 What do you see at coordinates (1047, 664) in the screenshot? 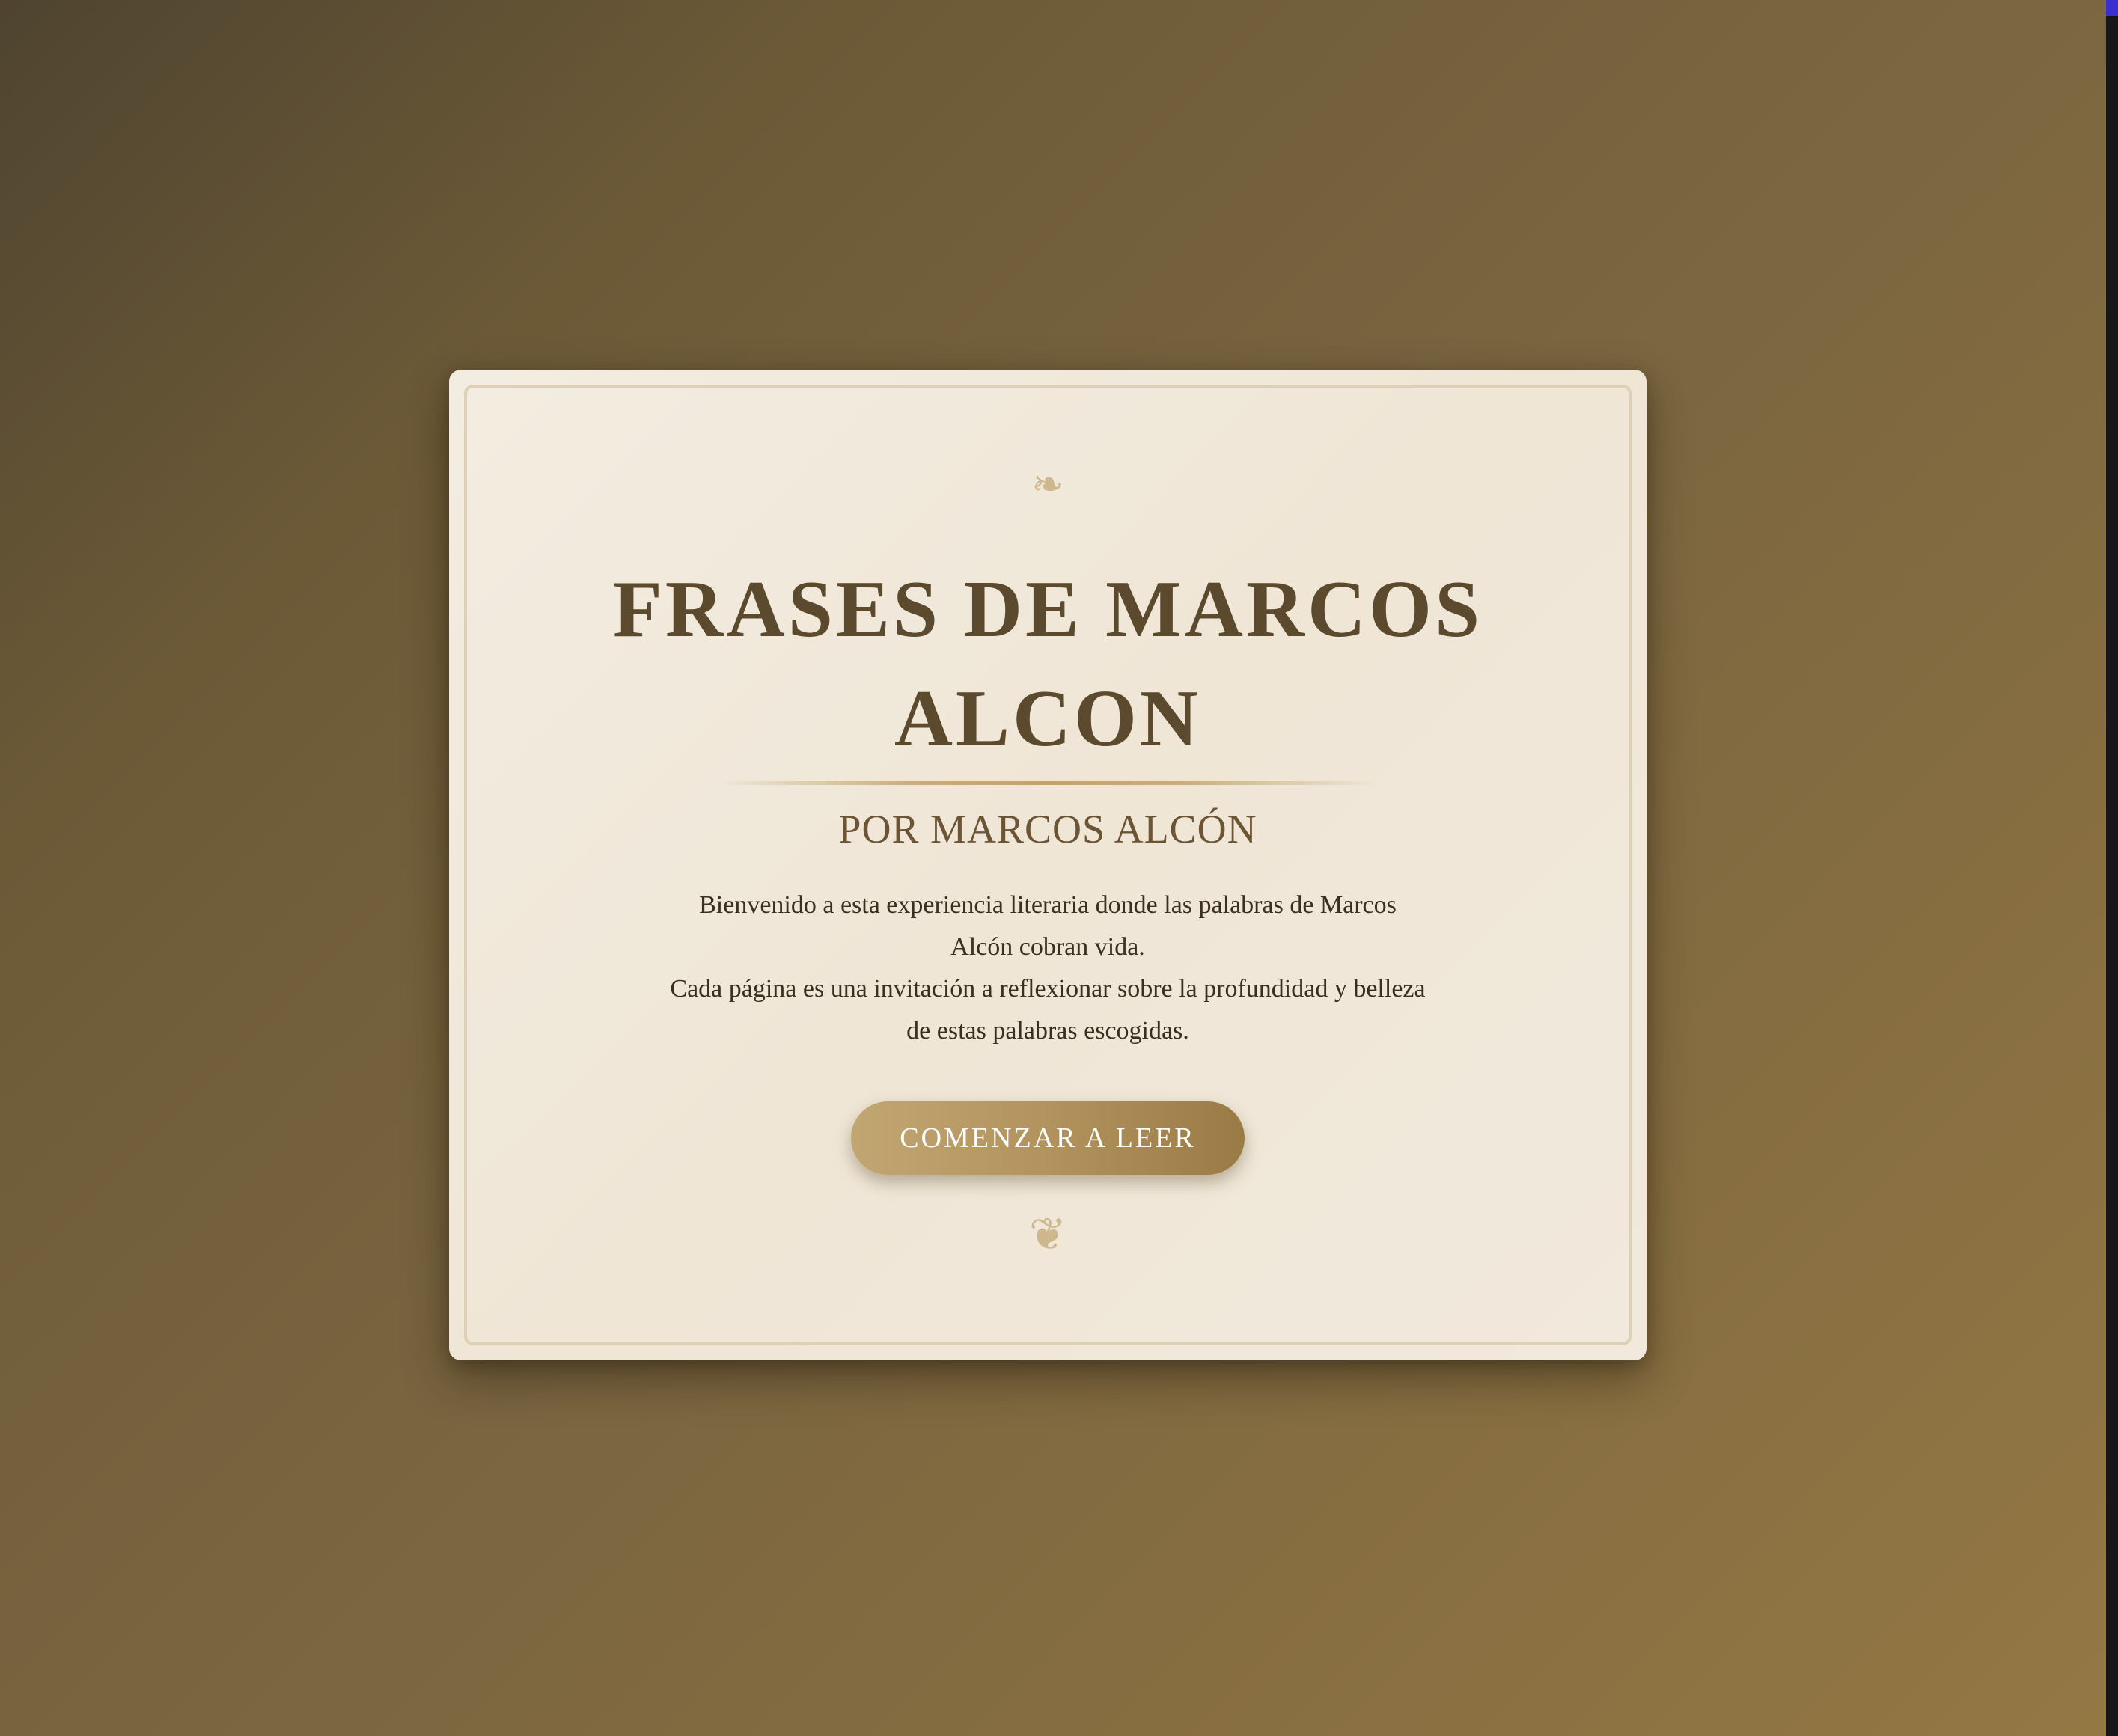
I see `page-title: FRASES DE MARCOS ALCON` at bounding box center [1047, 664].